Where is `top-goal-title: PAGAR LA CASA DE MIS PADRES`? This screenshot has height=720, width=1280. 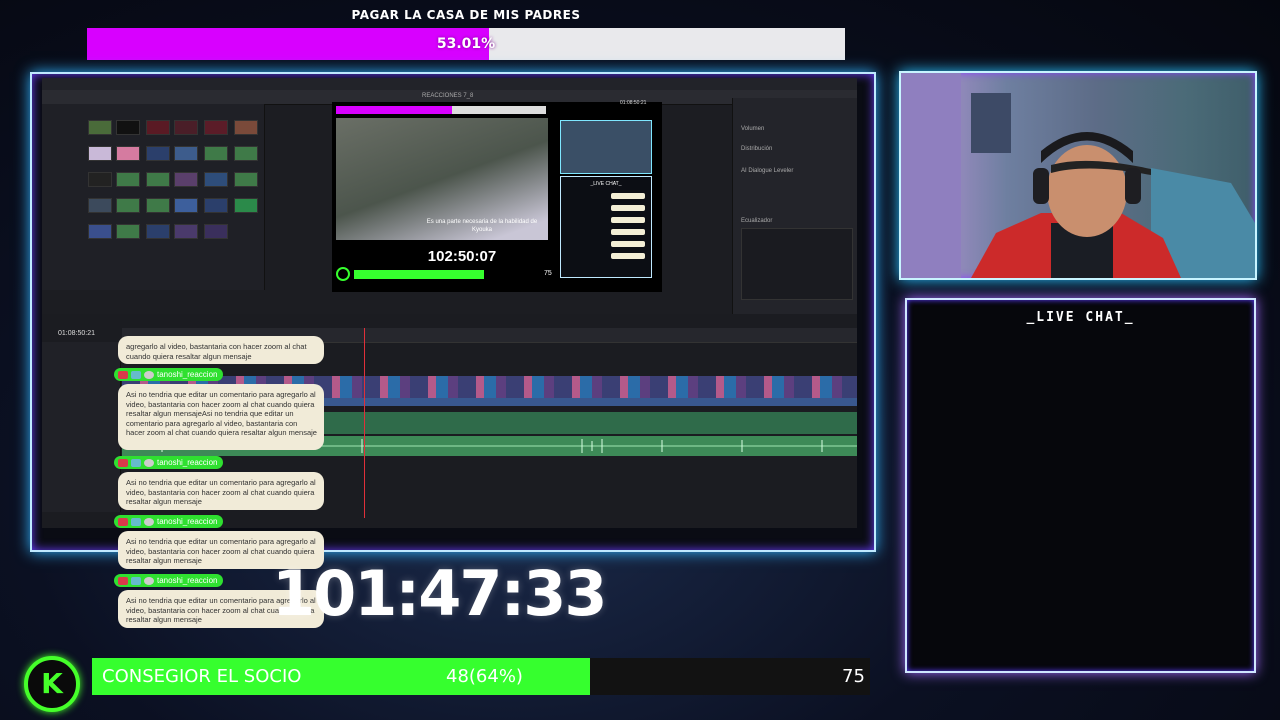 top-goal-title: PAGAR LA CASA DE MIS PADRES is located at coordinates (466, 15).